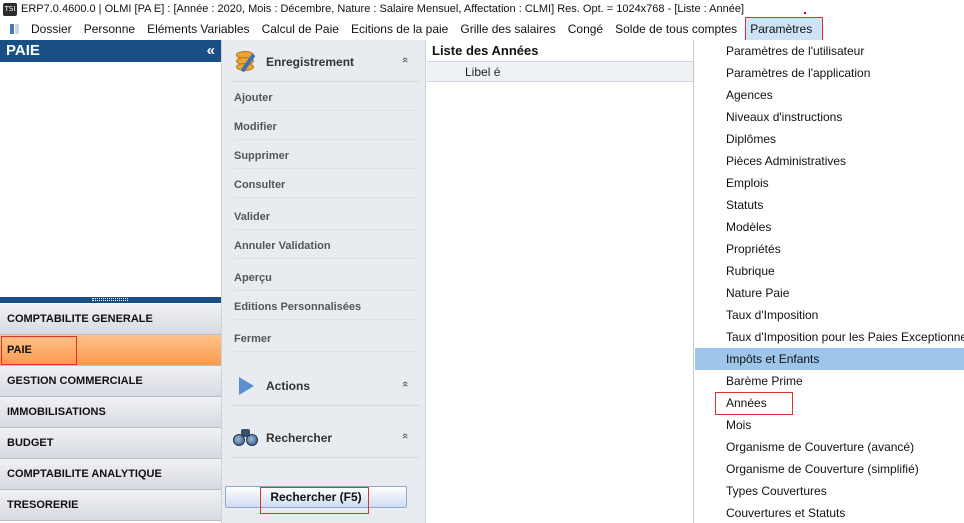 The height and width of the screenshot is (523, 964). Describe the element at coordinates (326, 278) in the screenshot. I see `action-apercu: Aperçu` at that location.